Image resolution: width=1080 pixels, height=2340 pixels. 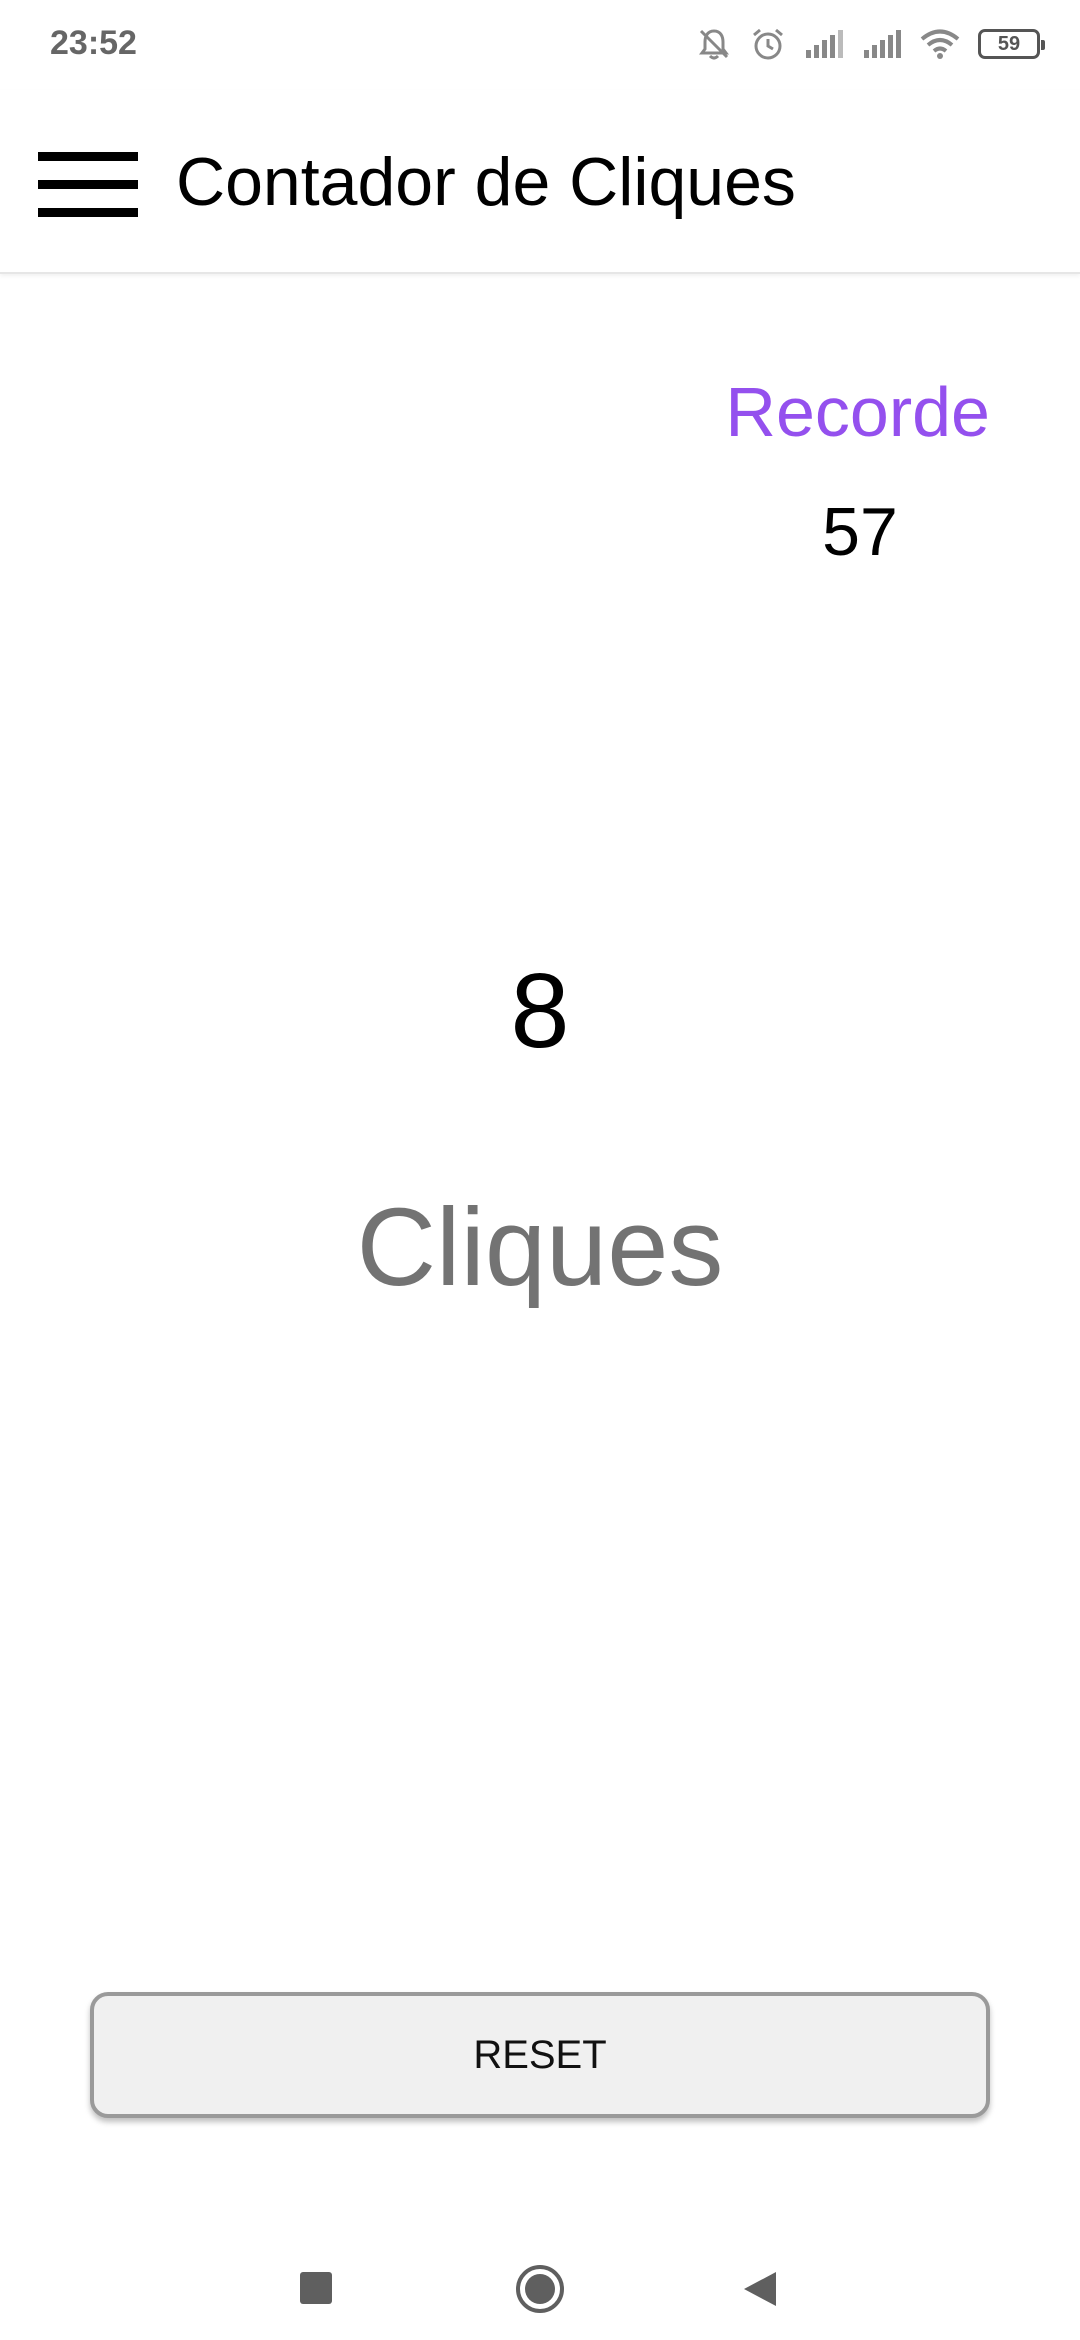 I want to click on app-bar: Contador de Cliques, so click(x=540, y=182).